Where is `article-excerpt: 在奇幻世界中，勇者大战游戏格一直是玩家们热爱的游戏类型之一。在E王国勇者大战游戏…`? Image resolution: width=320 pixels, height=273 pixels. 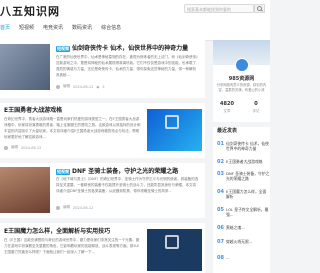 article-excerpt: 在奇幻世界中，勇者大战游戏格一直是玩家们热爱的游戏类型之一。在E王国勇者大战游戏… is located at coordinates (72, 128).